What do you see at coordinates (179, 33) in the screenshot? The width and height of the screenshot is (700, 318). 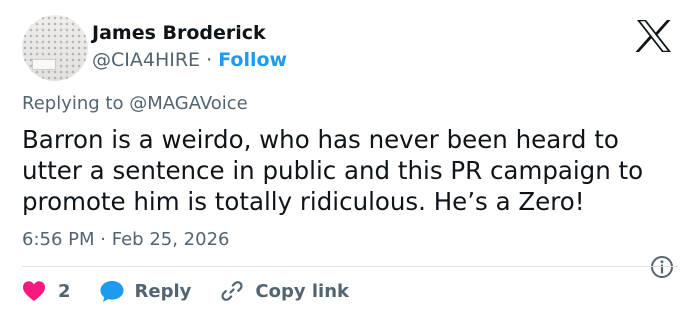 I see `author-name: James Broderick` at bounding box center [179, 33].